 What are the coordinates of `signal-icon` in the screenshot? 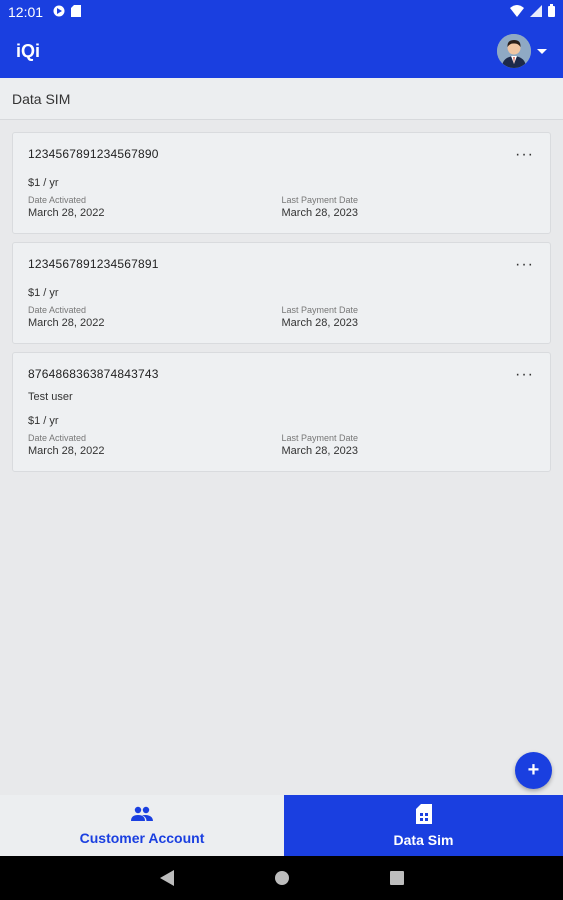 It's located at (536, 12).